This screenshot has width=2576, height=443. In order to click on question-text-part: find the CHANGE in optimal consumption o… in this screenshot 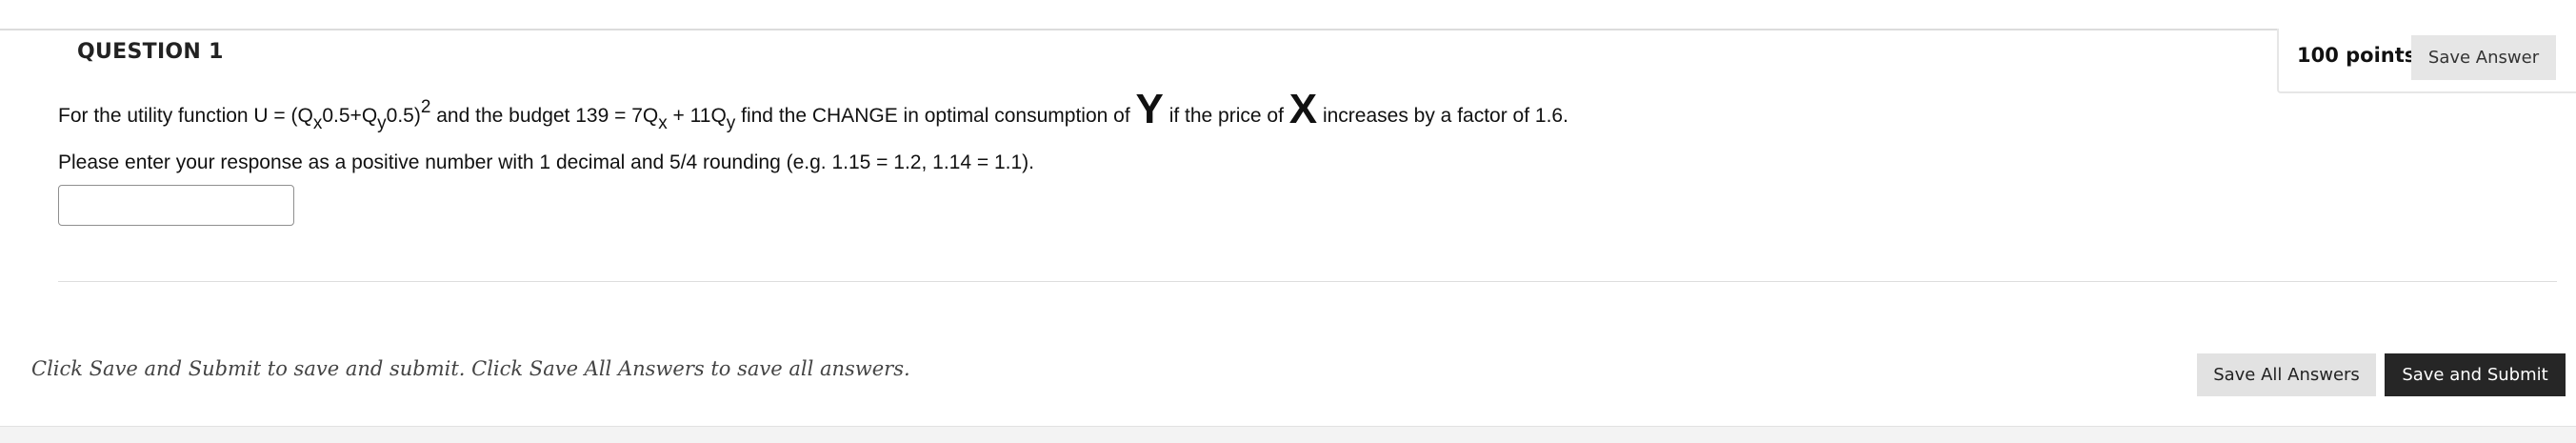, I will do `click(935, 116)`.